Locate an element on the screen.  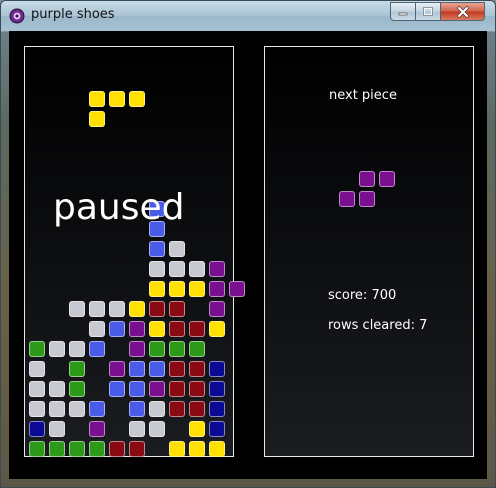
maximize-button is located at coordinates (428, 11).